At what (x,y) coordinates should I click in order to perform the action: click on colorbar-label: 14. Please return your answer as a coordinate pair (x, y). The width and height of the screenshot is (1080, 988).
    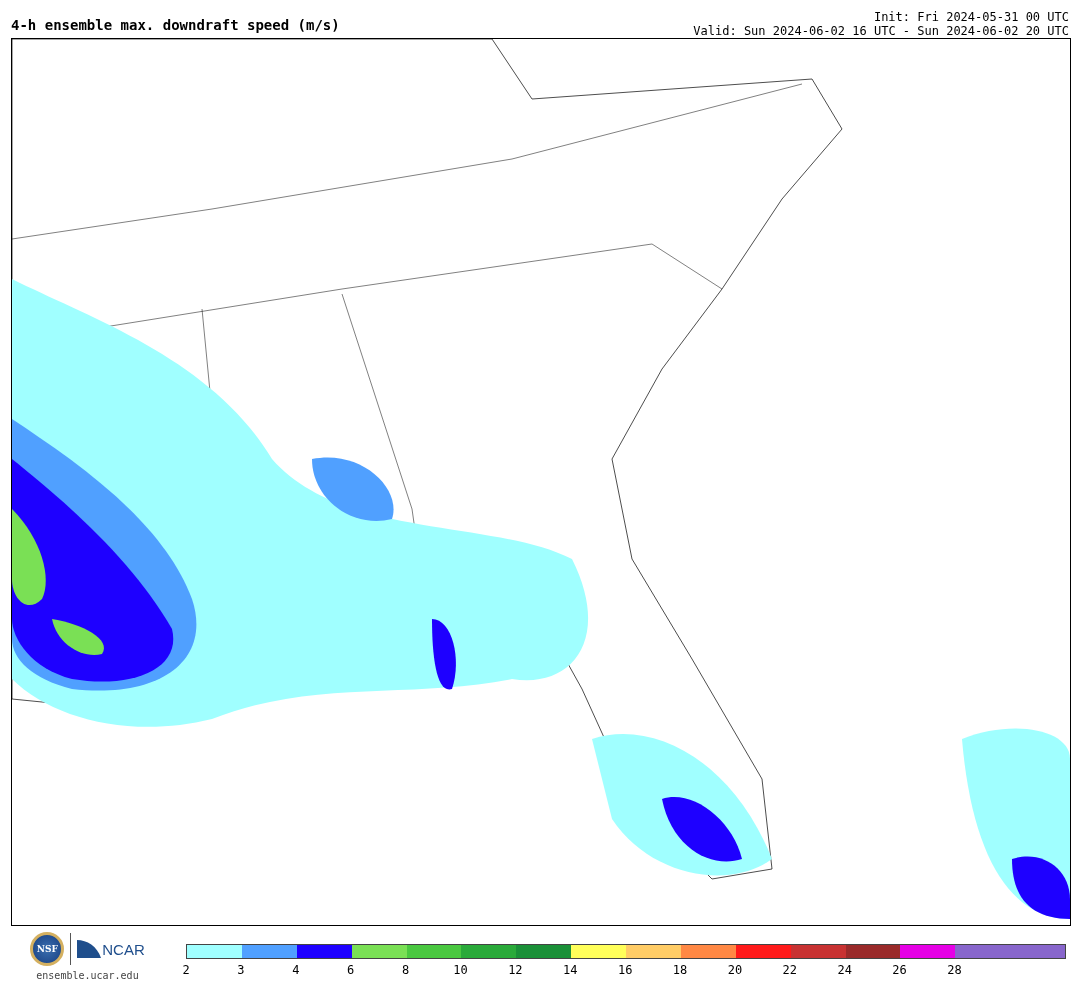
    Looking at the image, I should click on (570, 970).